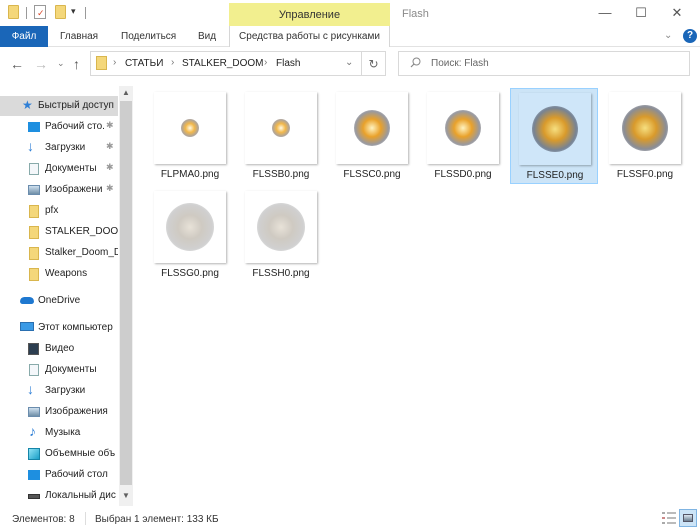 The width and height of the screenshot is (700, 529). What do you see at coordinates (59, 148) in the screenshot?
I see `sidebar-item-downloads: ↓ Загрузки ✱` at bounding box center [59, 148].